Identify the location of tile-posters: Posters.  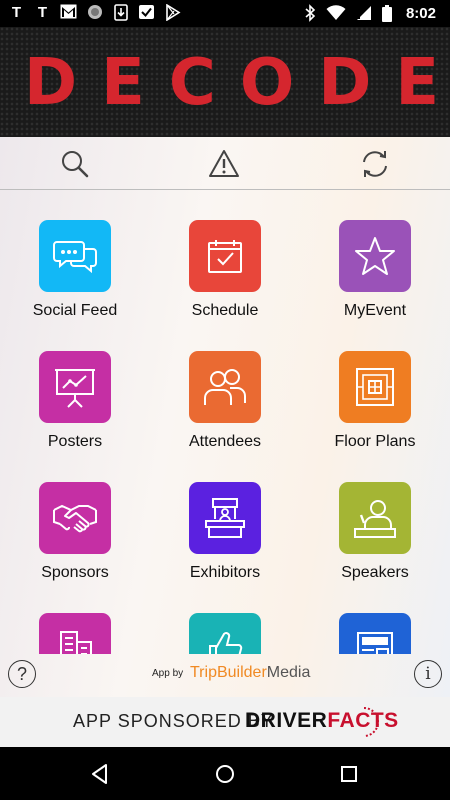
(75, 386).